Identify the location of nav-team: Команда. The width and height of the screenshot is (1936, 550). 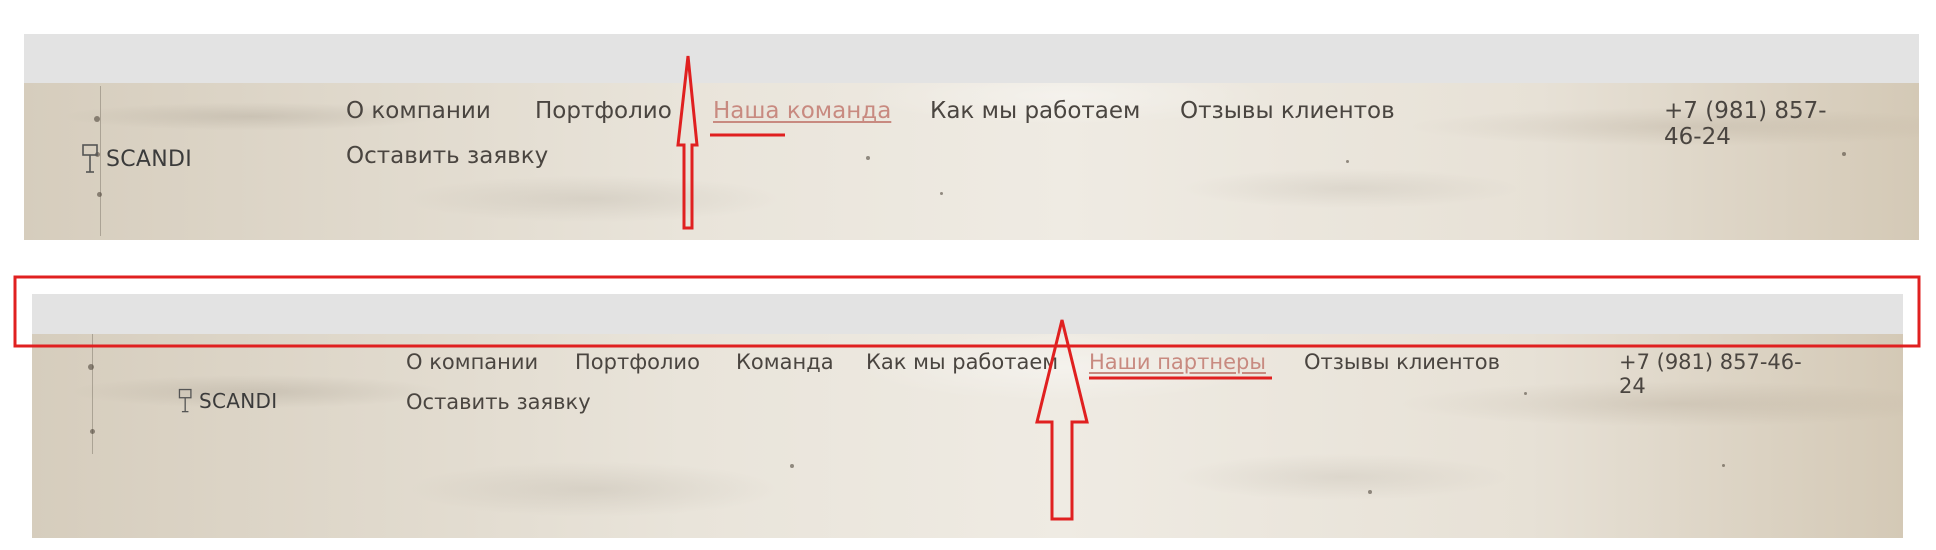
(785, 362).